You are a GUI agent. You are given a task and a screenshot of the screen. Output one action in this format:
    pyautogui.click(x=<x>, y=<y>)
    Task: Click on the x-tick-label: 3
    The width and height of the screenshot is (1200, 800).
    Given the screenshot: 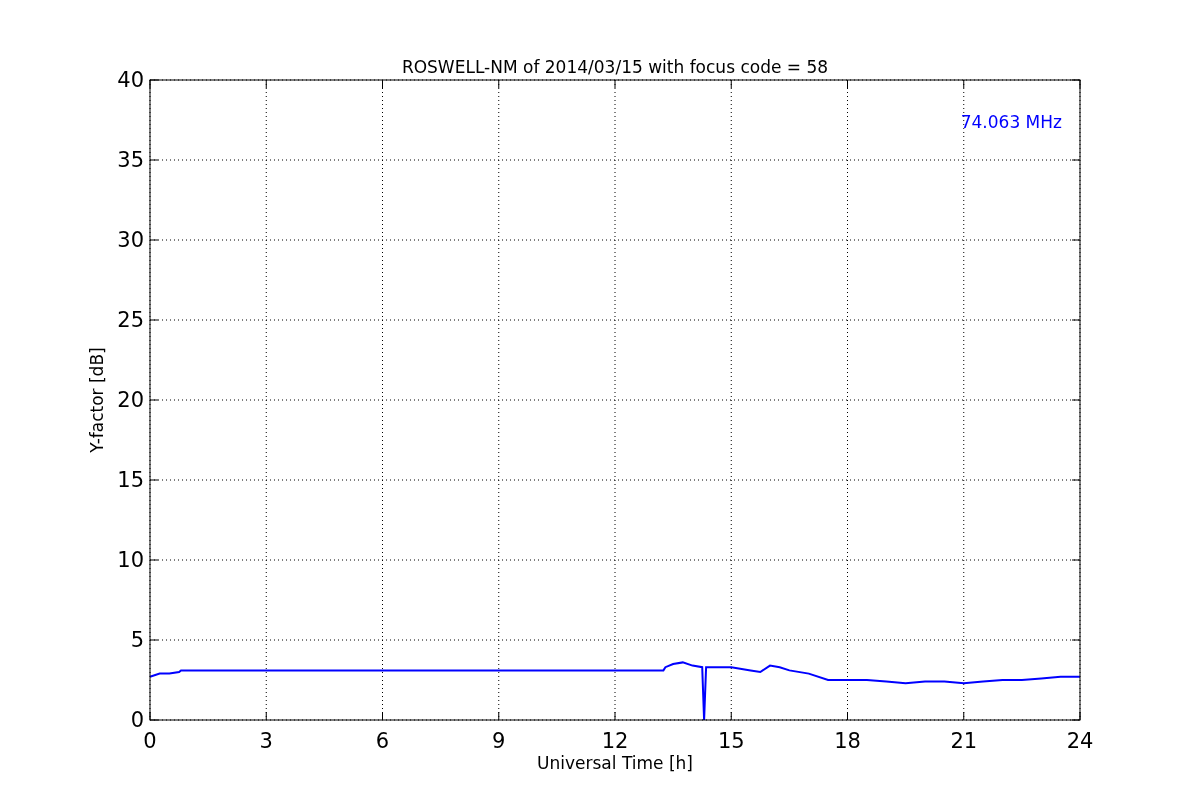 What is the action you would take?
    pyautogui.click(x=266, y=741)
    